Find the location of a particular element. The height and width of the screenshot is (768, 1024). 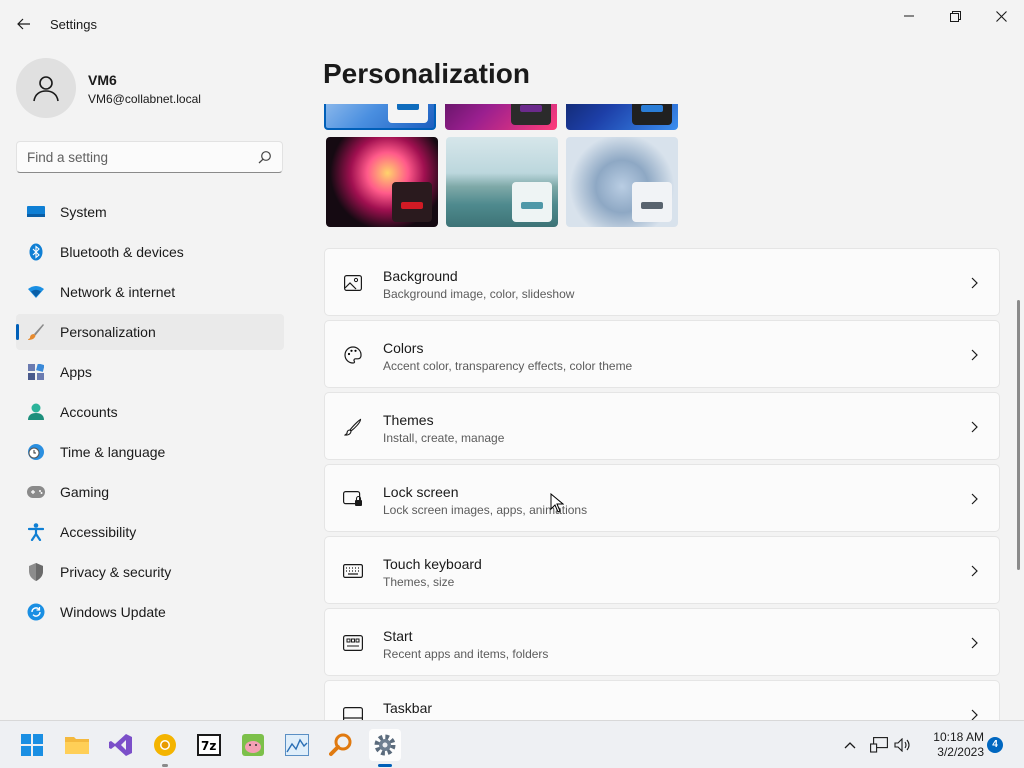

search-input is located at coordinates (132, 157).